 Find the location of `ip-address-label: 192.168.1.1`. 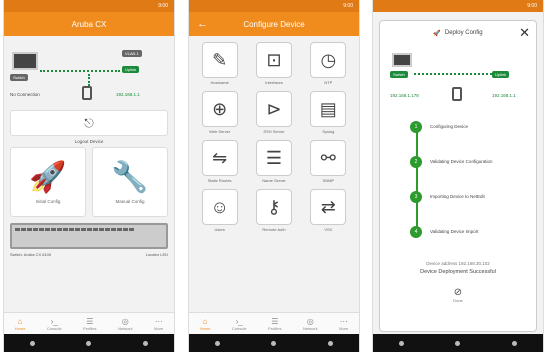

ip-address-label: 192.168.1.1 is located at coordinates (128, 94).